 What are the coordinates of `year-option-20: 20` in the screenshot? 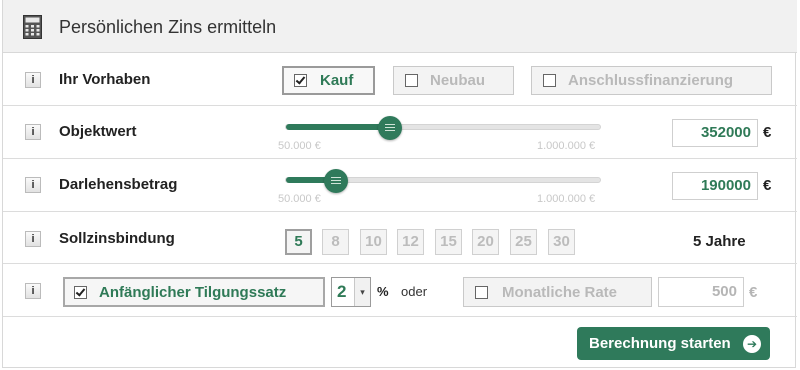 It's located at (485, 242).